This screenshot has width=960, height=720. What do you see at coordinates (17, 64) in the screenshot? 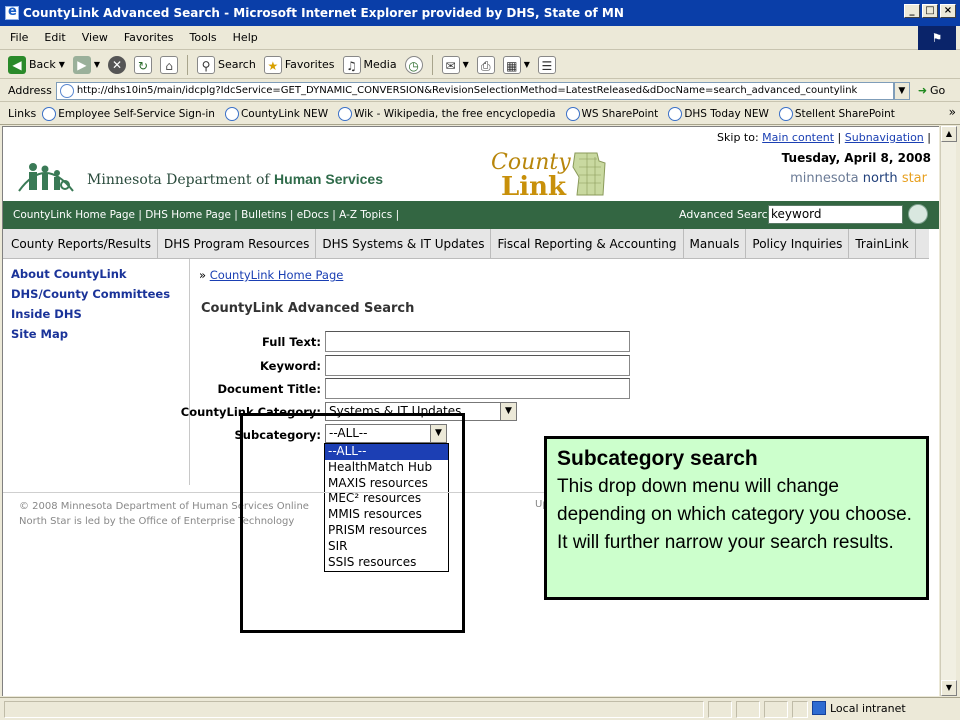
I see `back-arrow-icon: ◀` at bounding box center [17, 64].